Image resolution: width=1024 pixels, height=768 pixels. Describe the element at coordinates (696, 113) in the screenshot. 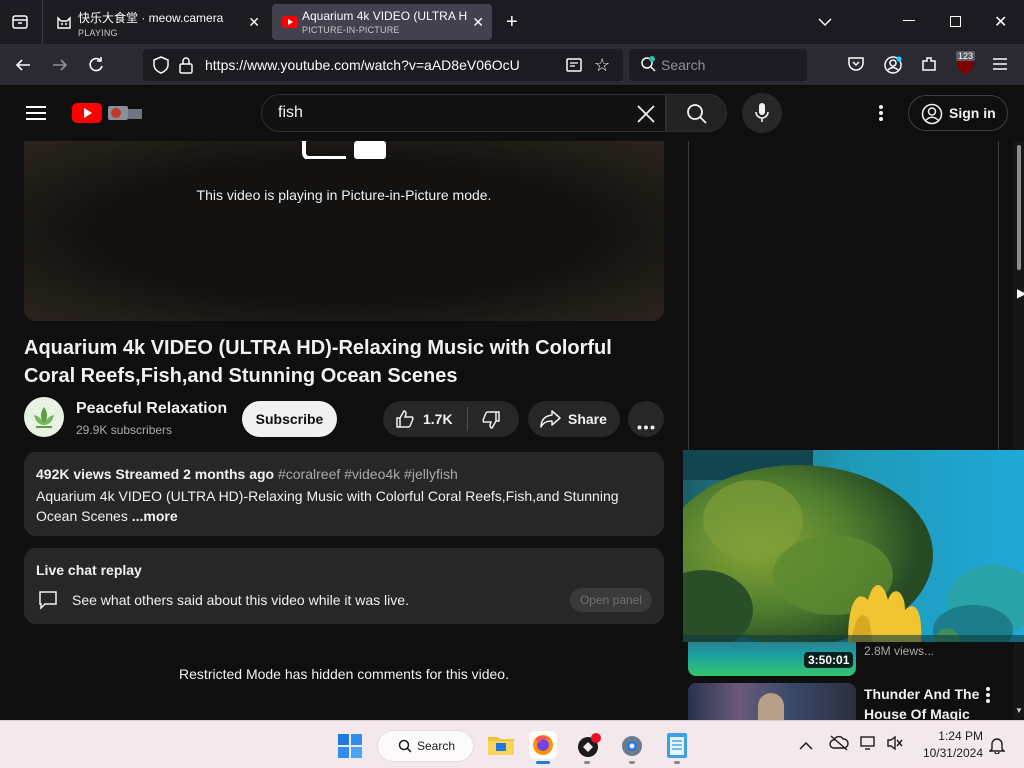

I see `youtube-search-button` at that location.